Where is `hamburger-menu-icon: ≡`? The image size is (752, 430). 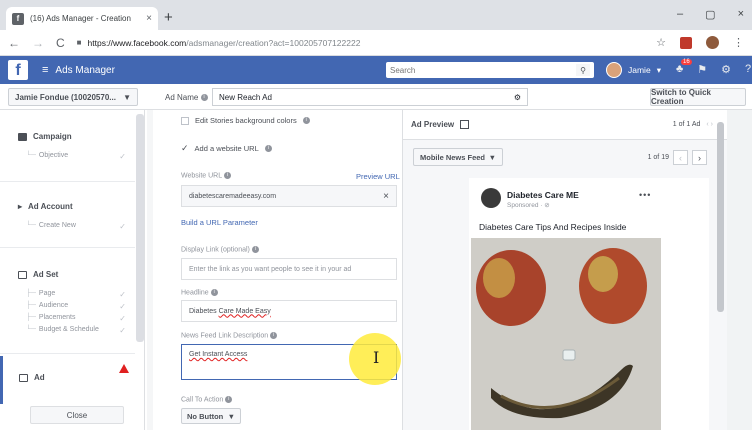 hamburger-menu-icon: ≡ is located at coordinates (45, 70).